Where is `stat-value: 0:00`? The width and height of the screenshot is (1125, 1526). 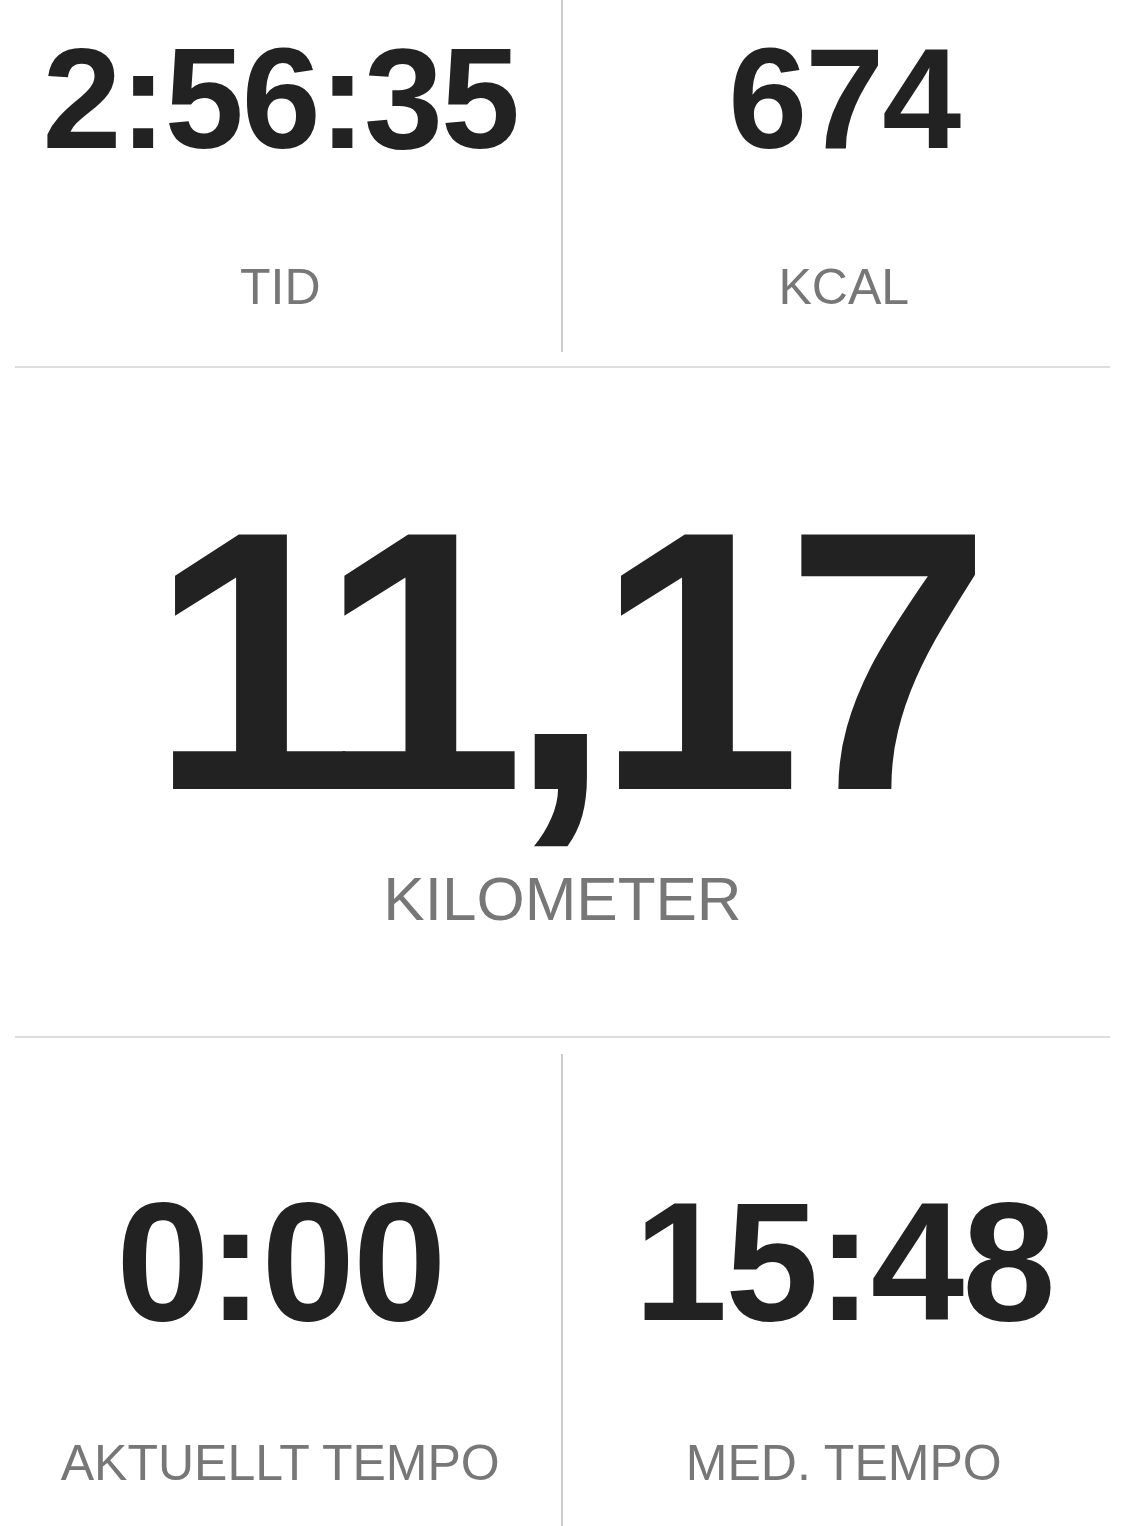 stat-value: 0:00 is located at coordinates (280, 1262).